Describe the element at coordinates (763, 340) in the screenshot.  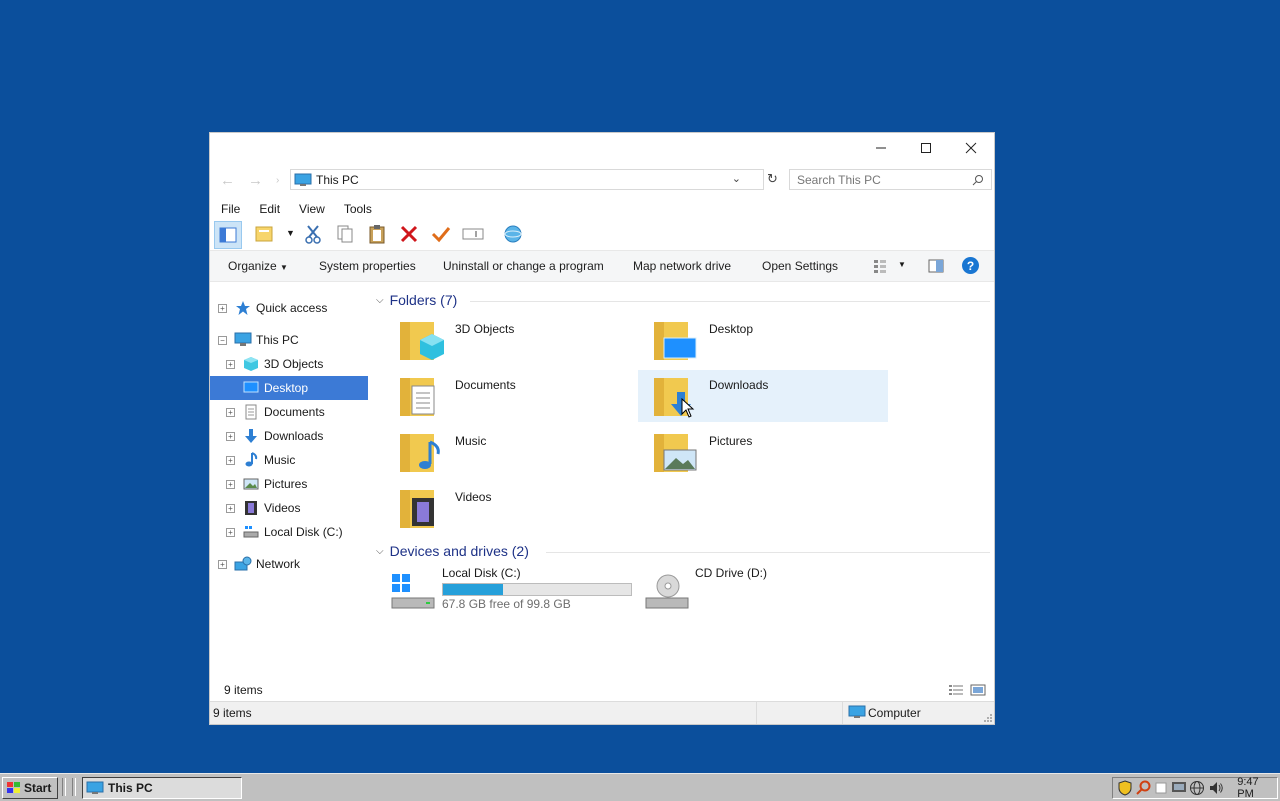
I see `folder-desktop: Desktop` at that location.